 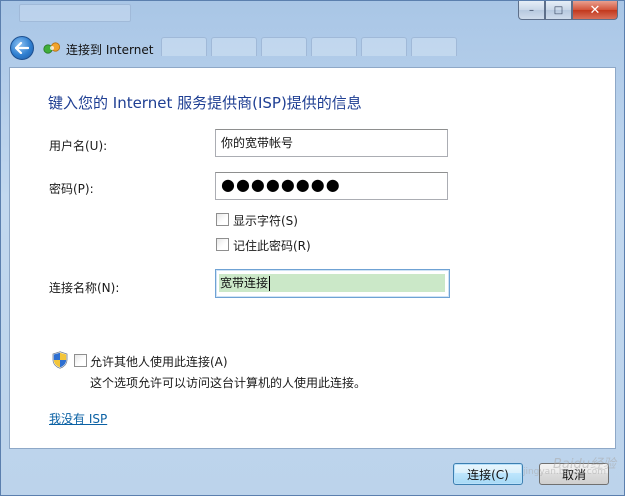 I want to click on allow-others-note: 这个选项允许可以访问这台计算机的人使用此连接。, so click(x=228, y=383).